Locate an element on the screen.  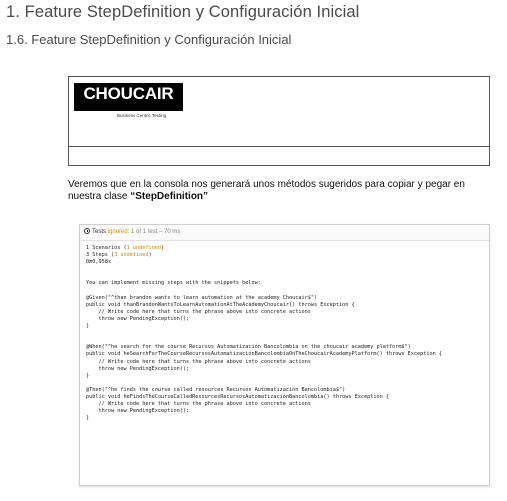
ignored-status-icon is located at coordinates (87, 231).